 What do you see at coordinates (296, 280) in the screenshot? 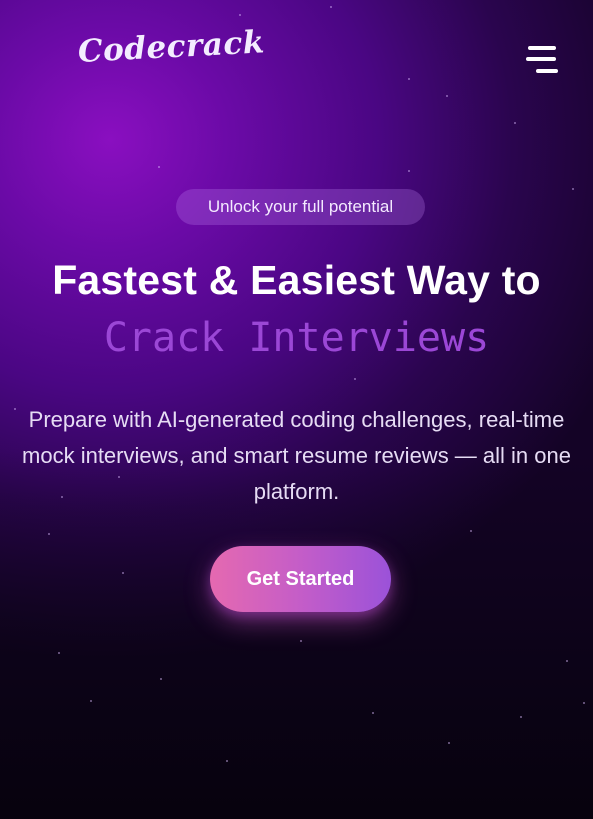
I see `hero-headline: Fastest & Easiest Way to` at bounding box center [296, 280].